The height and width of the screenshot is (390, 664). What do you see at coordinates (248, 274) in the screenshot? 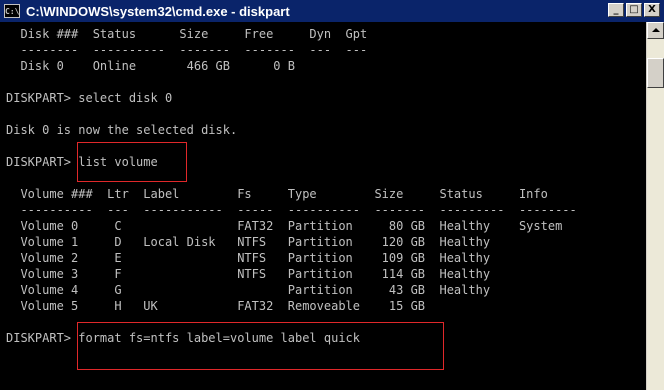
I see `console-line: Volume 3 F NTFS Partition 114 GB Healthy` at bounding box center [248, 274].